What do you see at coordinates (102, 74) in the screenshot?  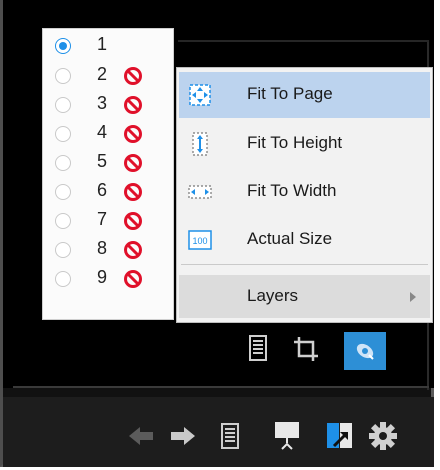 I see `layer-label: 2` at bounding box center [102, 74].